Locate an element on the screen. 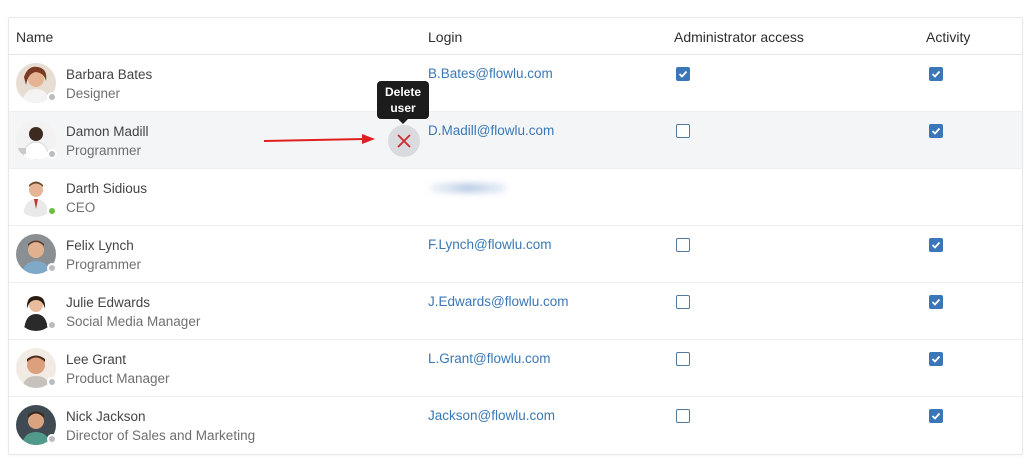  delete-user-button is located at coordinates (404, 141).